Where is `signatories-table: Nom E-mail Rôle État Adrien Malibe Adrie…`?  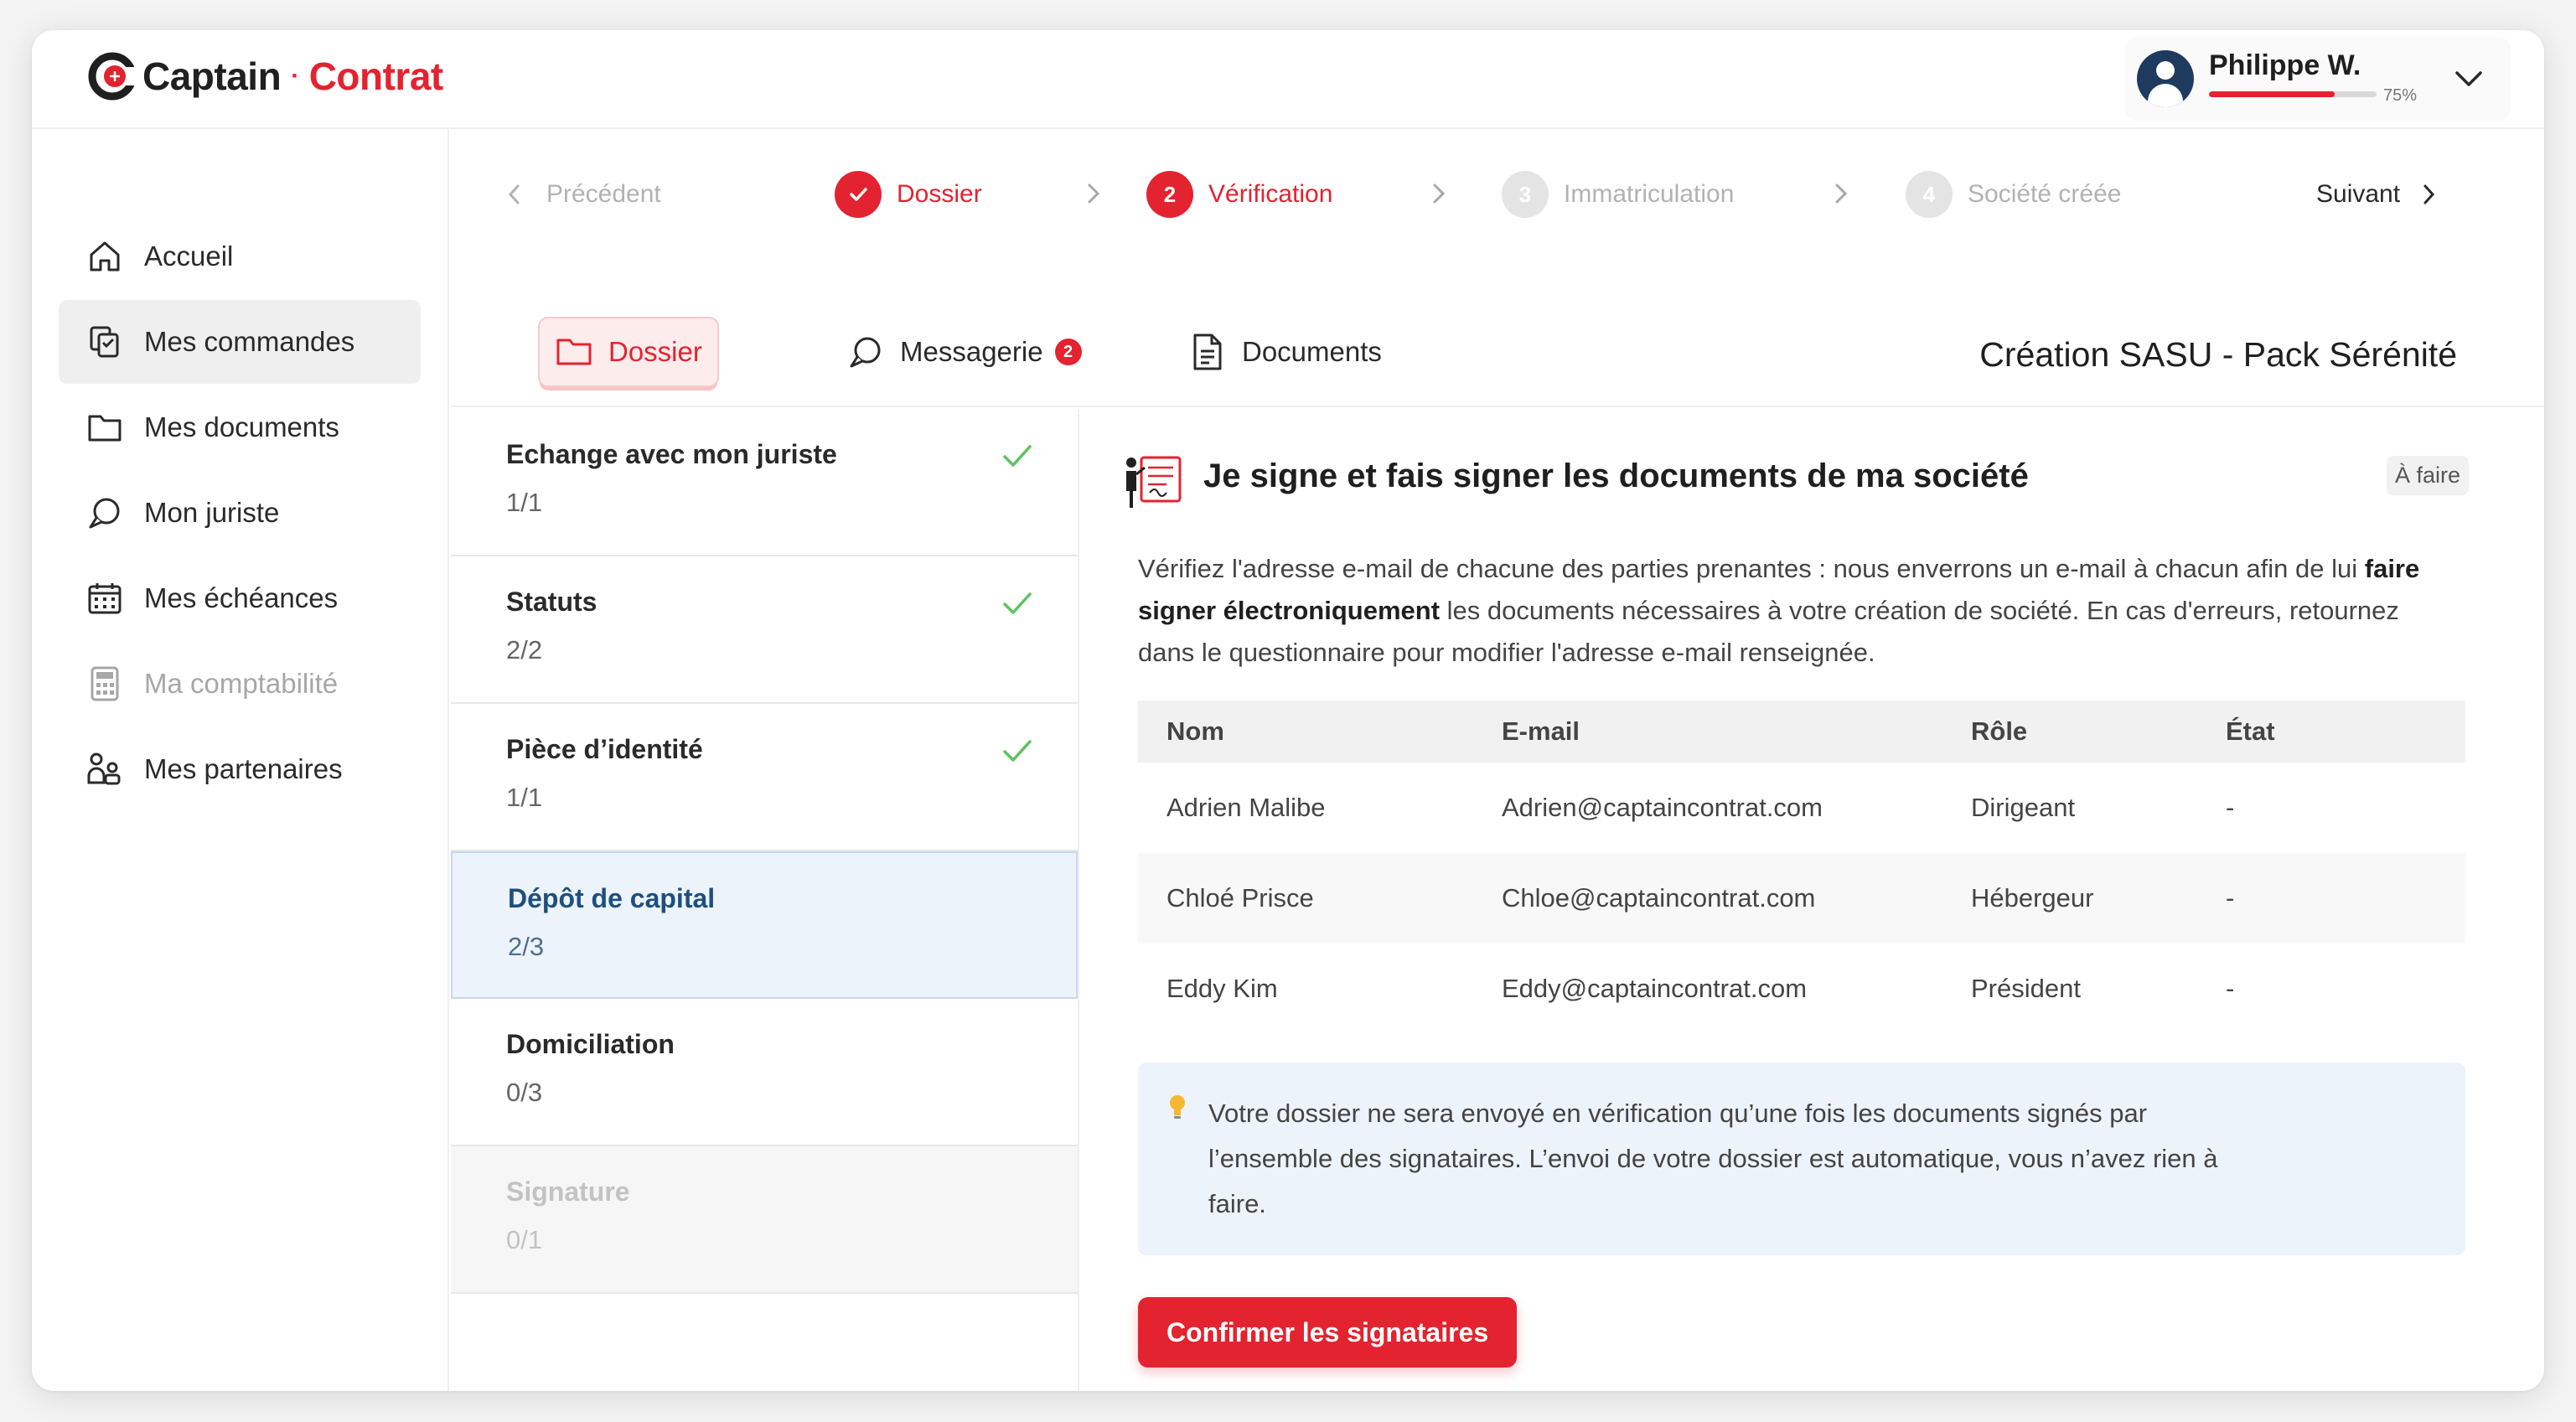
signatories-table: Nom E-mail Rôle État Adrien Malibe Adrie… is located at coordinates (1802, 868).